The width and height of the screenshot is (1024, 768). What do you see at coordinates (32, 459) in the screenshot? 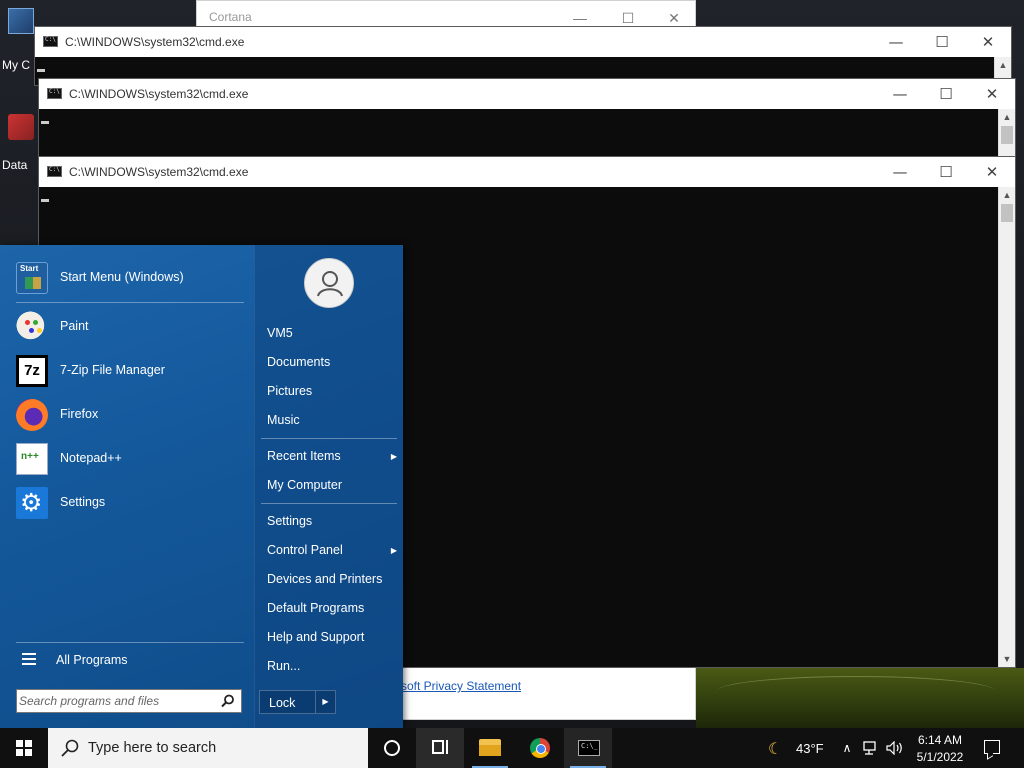
I see `notepad-plus-plus-icon` at bounding box center [32, 459].